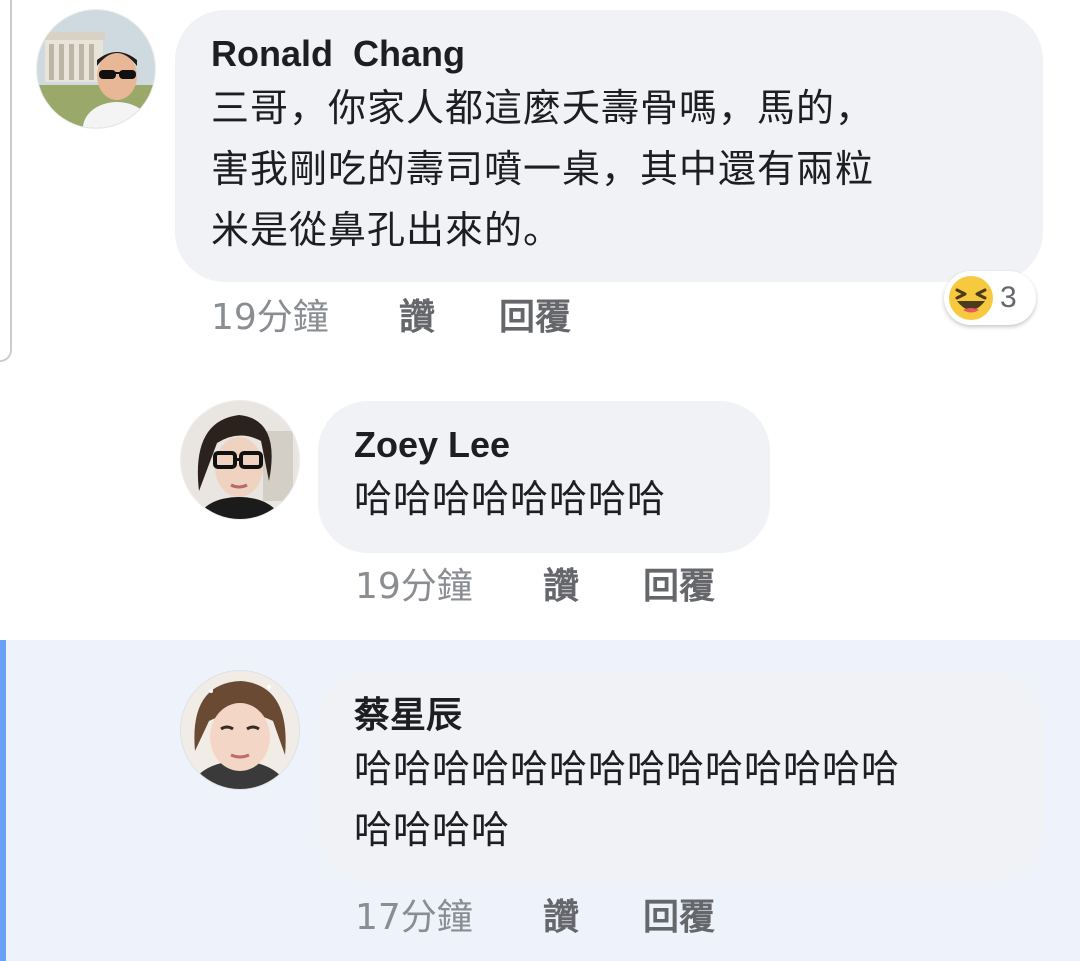  I want to click on comment-author: Ronald Chang, so click(627, 54).